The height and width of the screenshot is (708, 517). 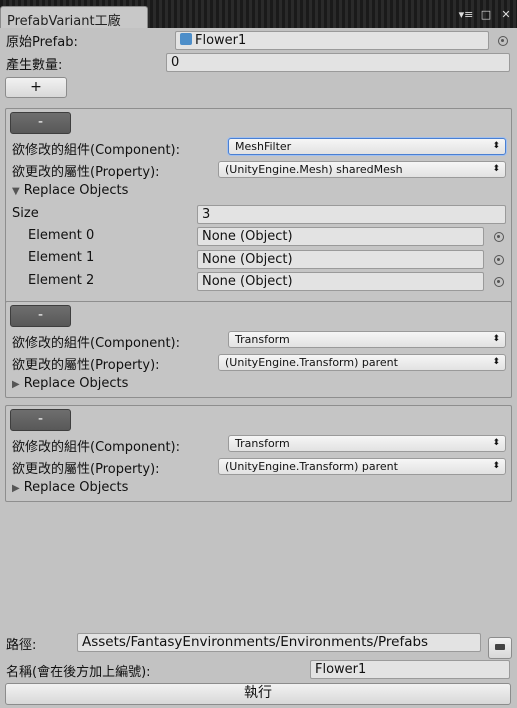 What do you see at coordinates (21, 645) in the screenshot?
I see `path-label: 路徑:` at bounding box center [21, 645].